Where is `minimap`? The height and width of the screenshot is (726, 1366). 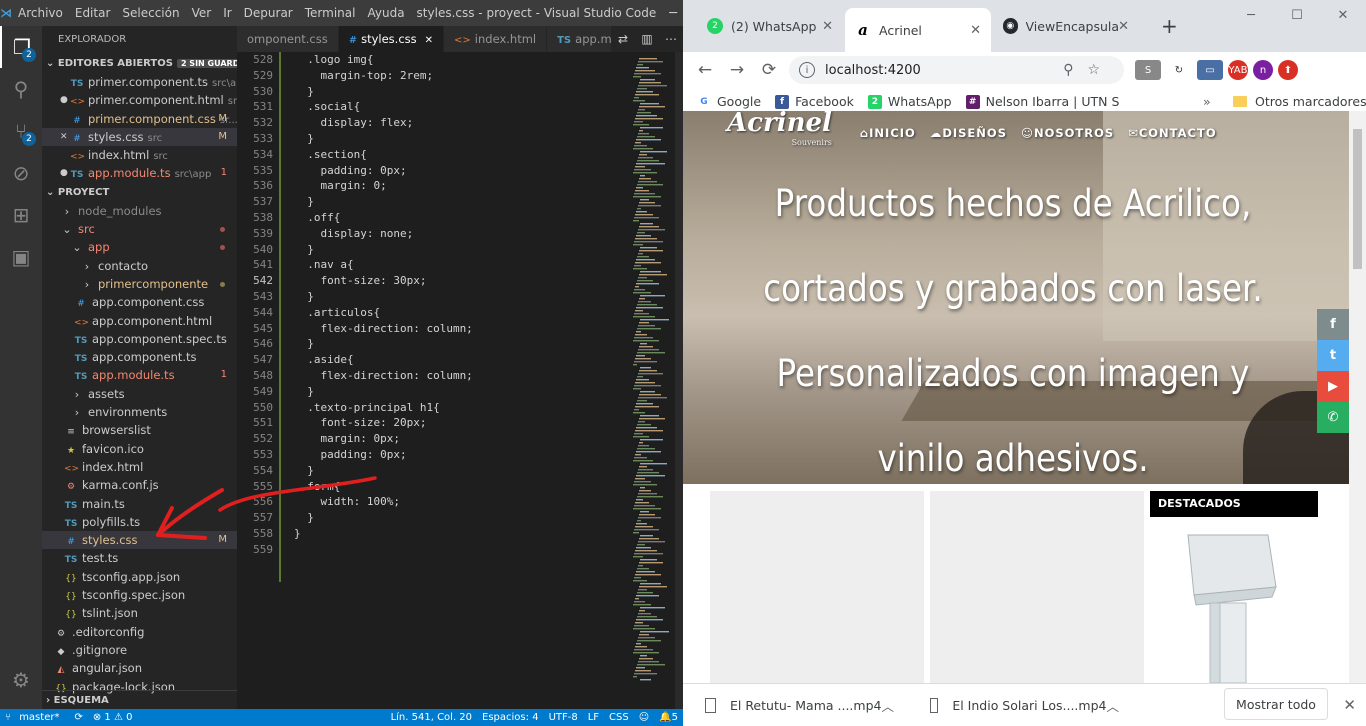
minimap is located at coordinates (652, 372).